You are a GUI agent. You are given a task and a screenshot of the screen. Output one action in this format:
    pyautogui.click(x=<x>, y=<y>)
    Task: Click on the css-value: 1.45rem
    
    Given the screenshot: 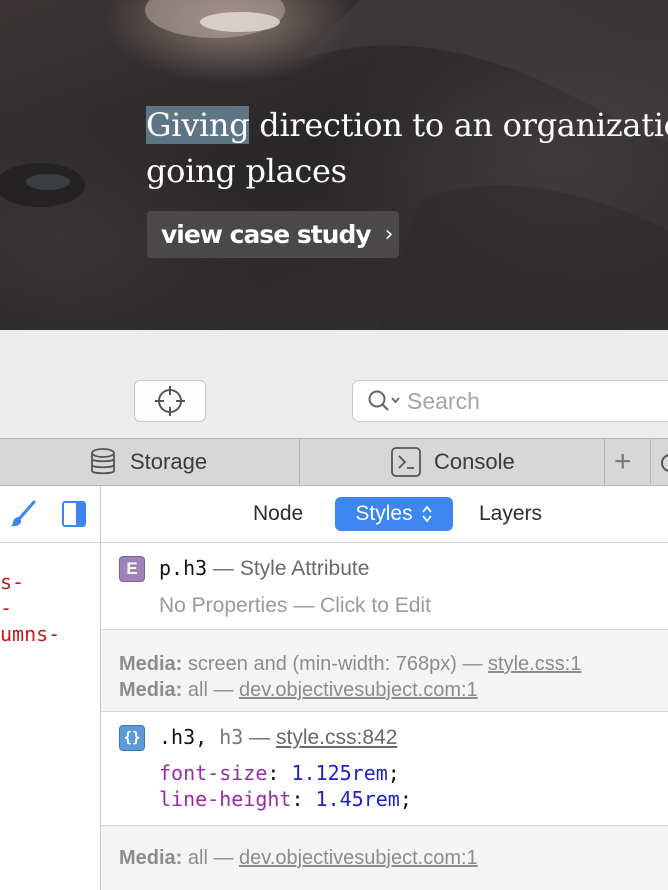 What is the action you would take?
    pyautogui.click(x=357, y=799)
    